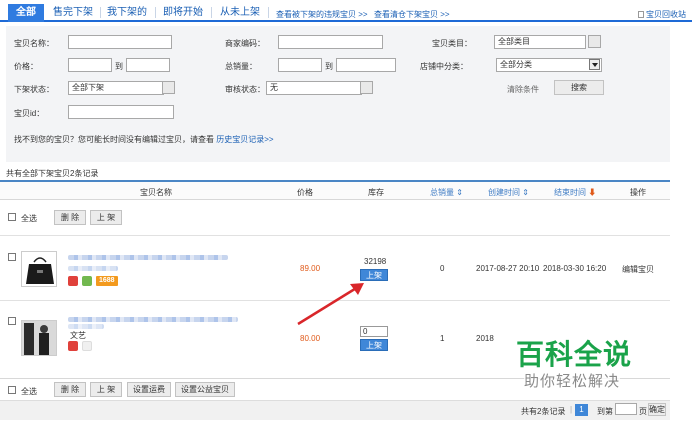 This screenshot has height=425, width=692. Describe the element at coordinates (638, 192) in the screenshot. I see `col-action: 操作` at that location.